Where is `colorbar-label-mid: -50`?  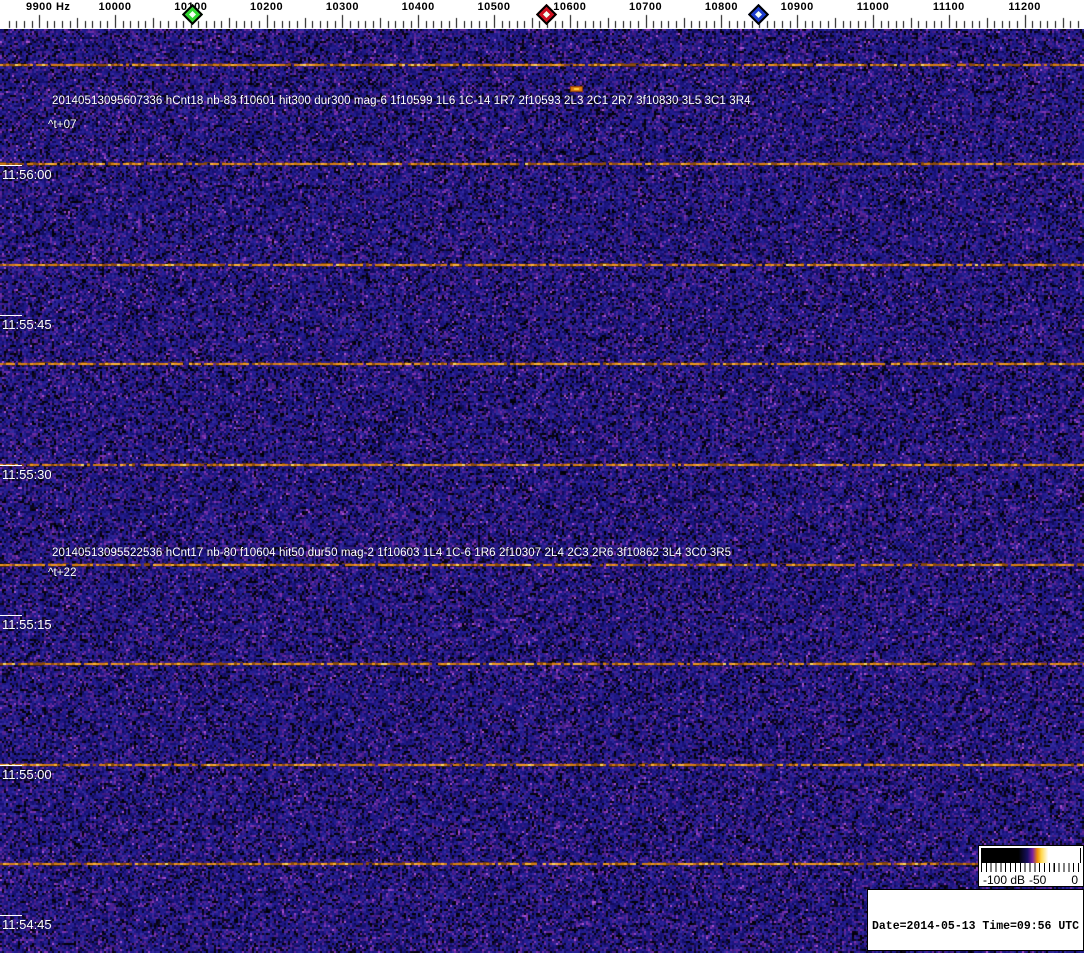 colorbar-label-mid: -50 is located at coordinates (1038, 880).